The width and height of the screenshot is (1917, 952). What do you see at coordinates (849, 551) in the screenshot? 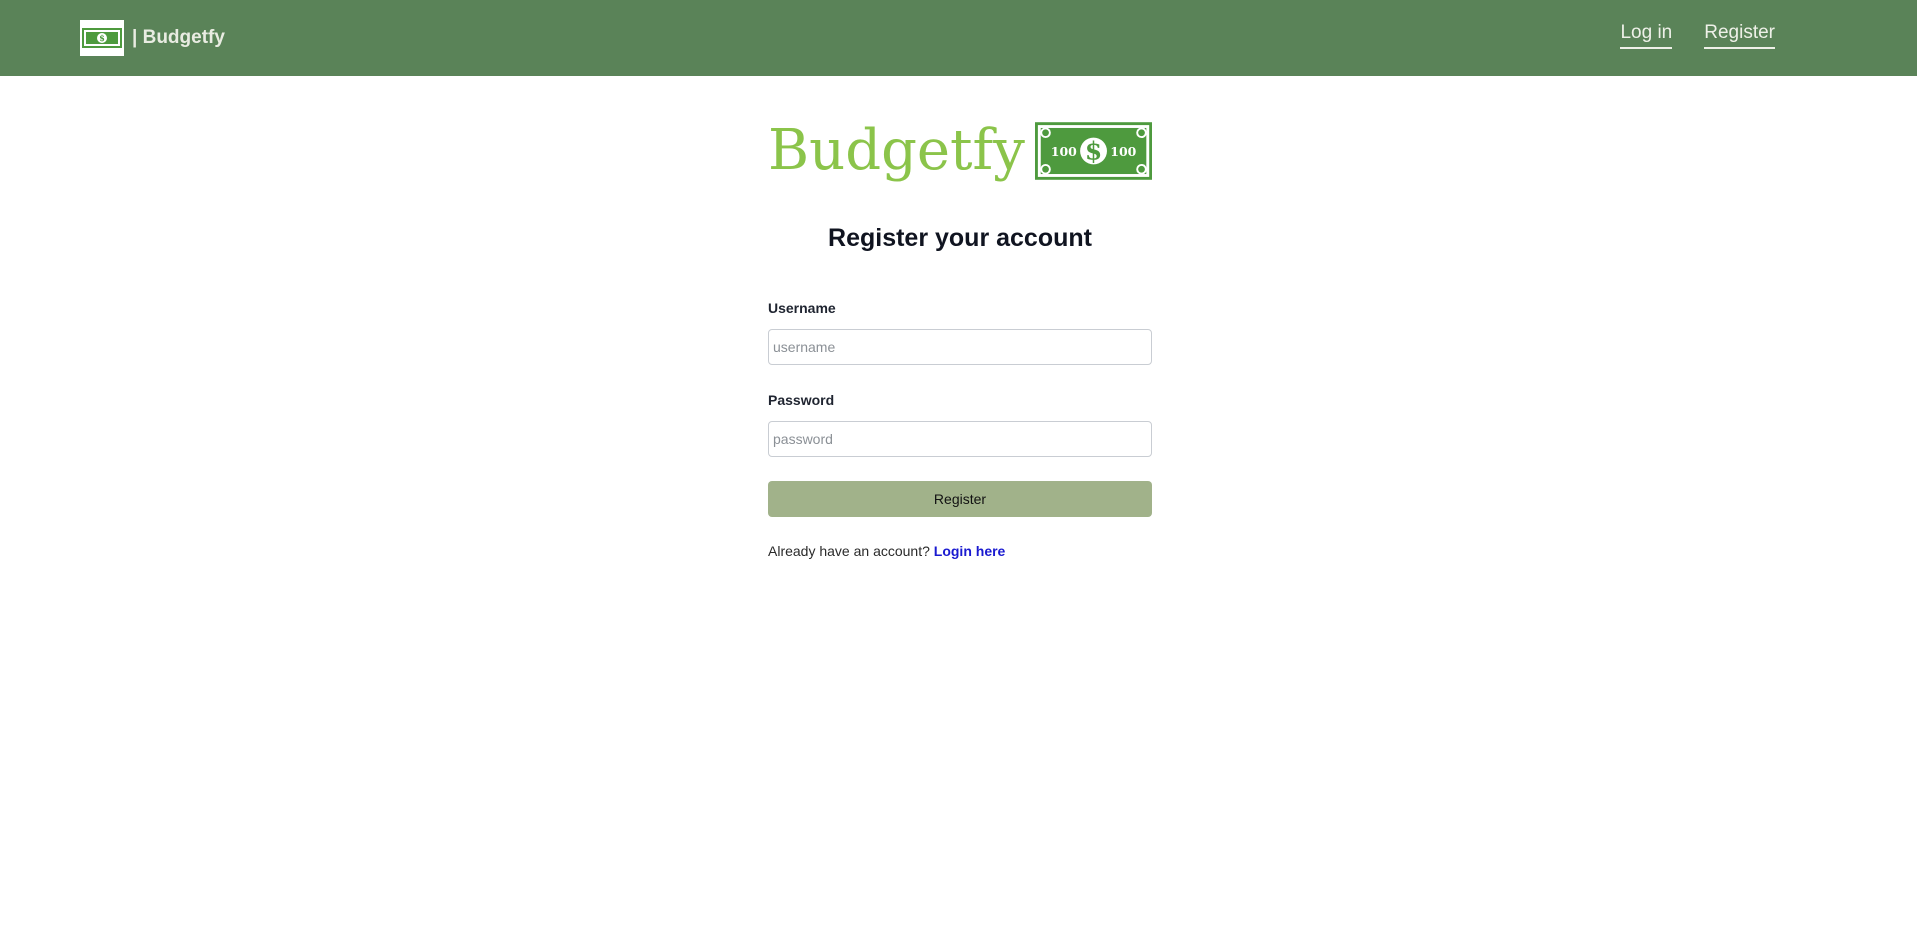
I see `login-prompt-text: Already have an account?` at bounding box center [849, 551].